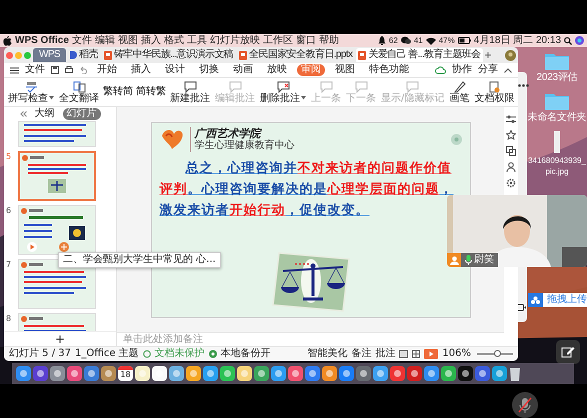  Describe the element at coordinates (525, 405) in the screenshot. I see `muted-microphone-icon` at that location.